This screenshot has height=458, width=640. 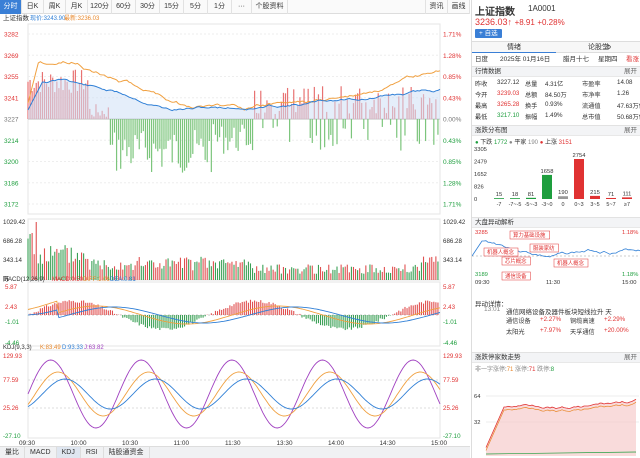 What do you see at coordinates (33, 7) in the screenshot?
I see `toolbar-item-1: 日K` at bounding box center [33, 7].